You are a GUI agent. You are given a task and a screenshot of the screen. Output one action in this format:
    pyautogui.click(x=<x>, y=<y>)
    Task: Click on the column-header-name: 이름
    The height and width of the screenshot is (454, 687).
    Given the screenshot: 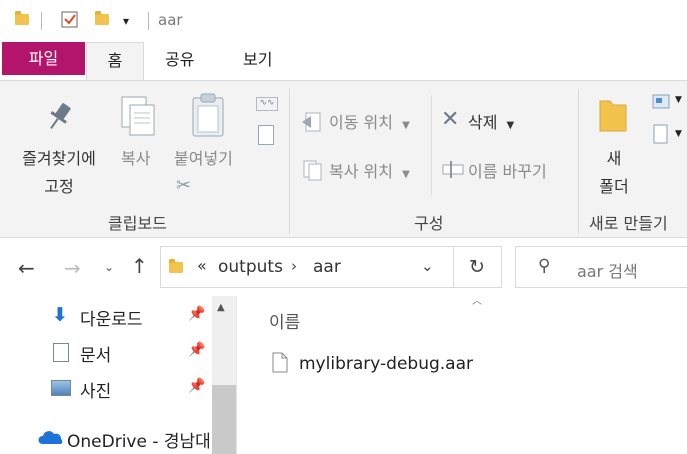 What is the action you would take?
    pyautogui.click(x=284, y=320)
    